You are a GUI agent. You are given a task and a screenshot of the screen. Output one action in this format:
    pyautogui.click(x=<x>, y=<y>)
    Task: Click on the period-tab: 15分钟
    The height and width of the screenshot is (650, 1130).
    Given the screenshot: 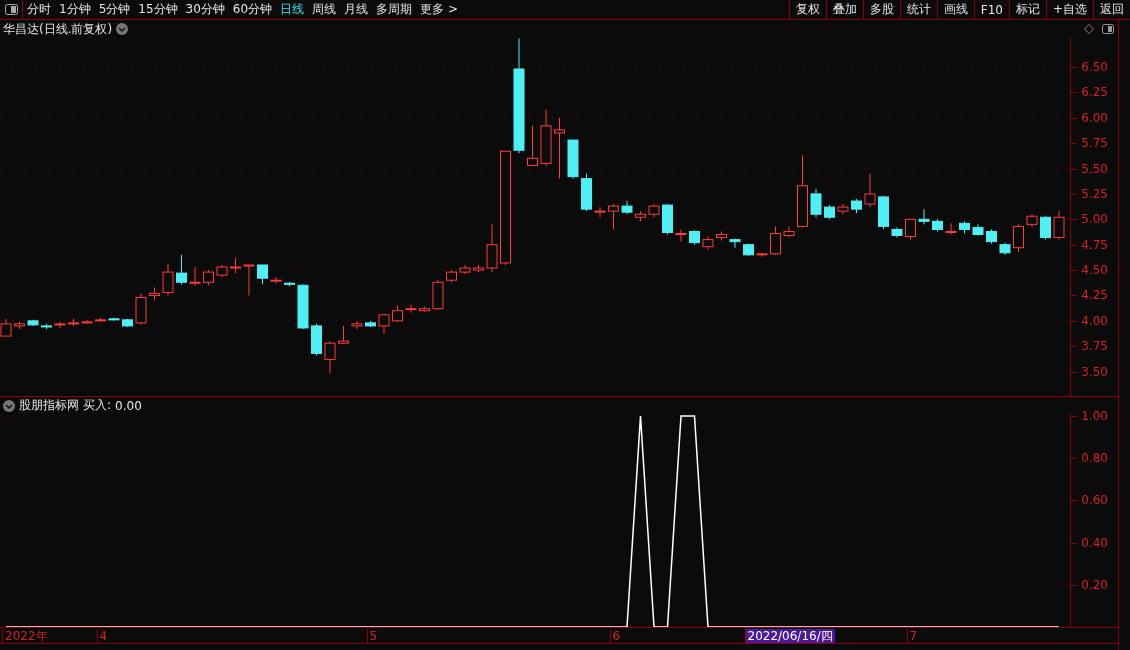 What is the action you would take?
    pyautogui.click(x=158, y=9)
    